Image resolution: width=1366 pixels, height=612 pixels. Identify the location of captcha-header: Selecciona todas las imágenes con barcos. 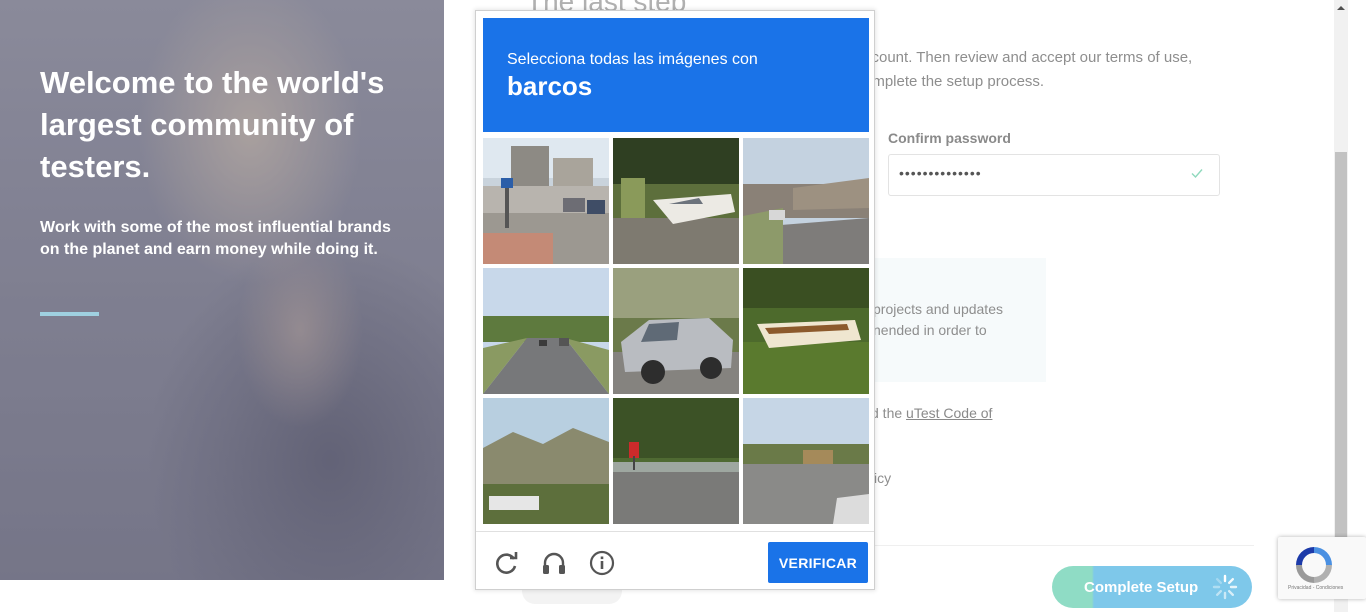
(676, 75).